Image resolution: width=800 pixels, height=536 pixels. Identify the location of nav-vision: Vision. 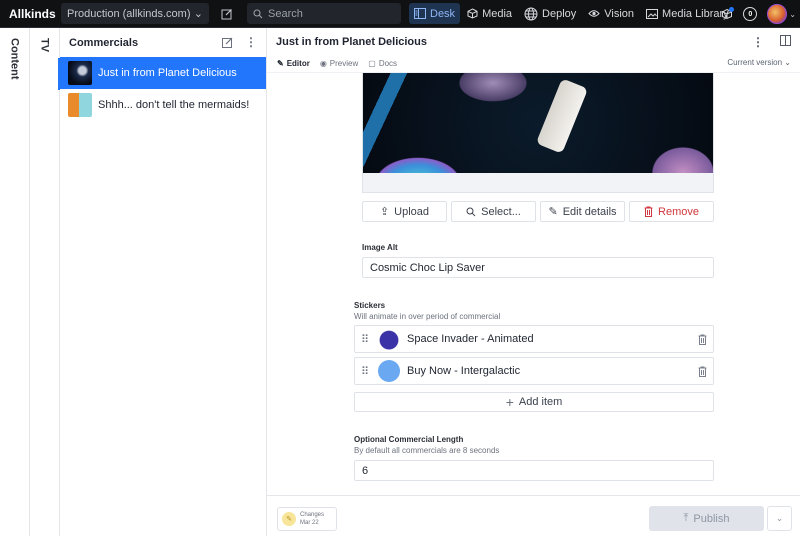
(611, 13).